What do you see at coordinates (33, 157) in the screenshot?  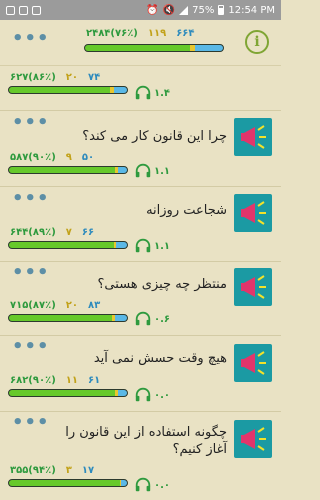 I see `stat-green: ۵۸۷(۹۰٪)` at bounding box center [33, 157].